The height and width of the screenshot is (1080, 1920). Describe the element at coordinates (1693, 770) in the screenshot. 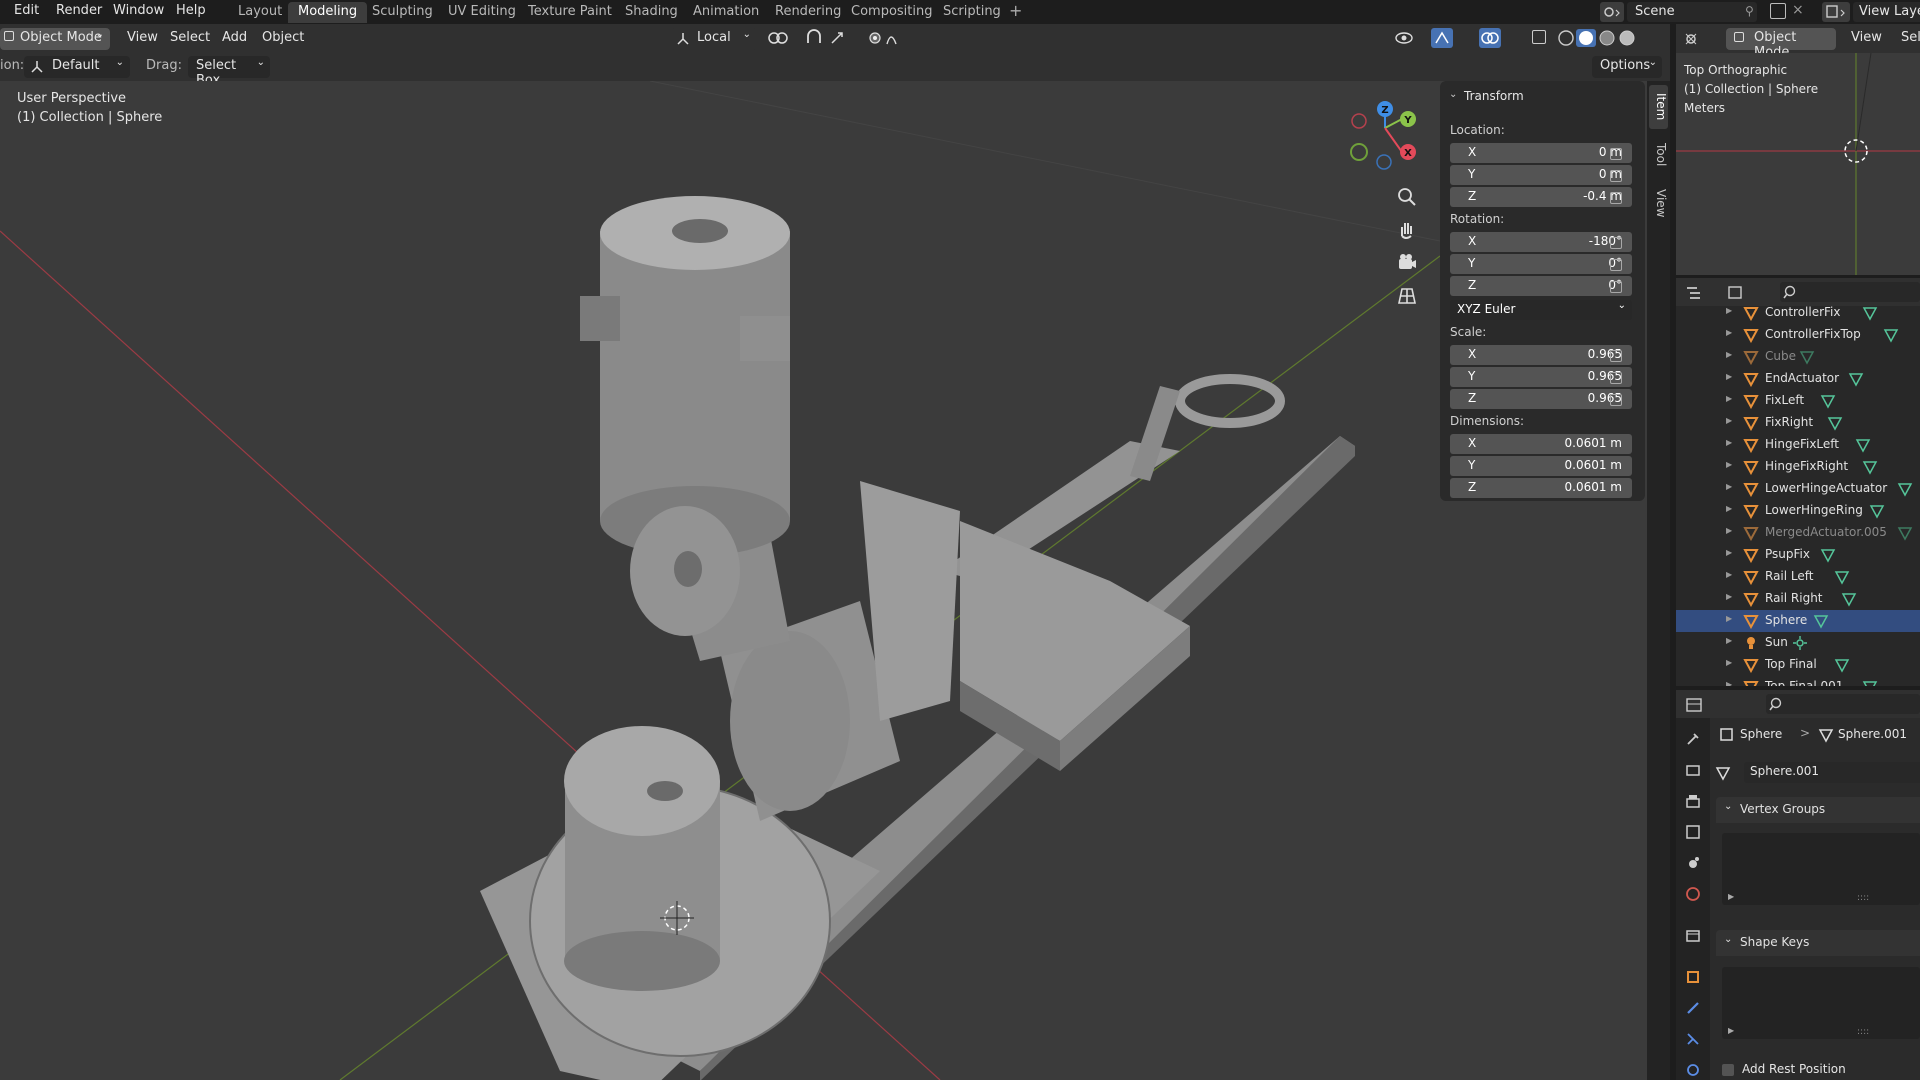

I see `render-properties-icon` at that location.